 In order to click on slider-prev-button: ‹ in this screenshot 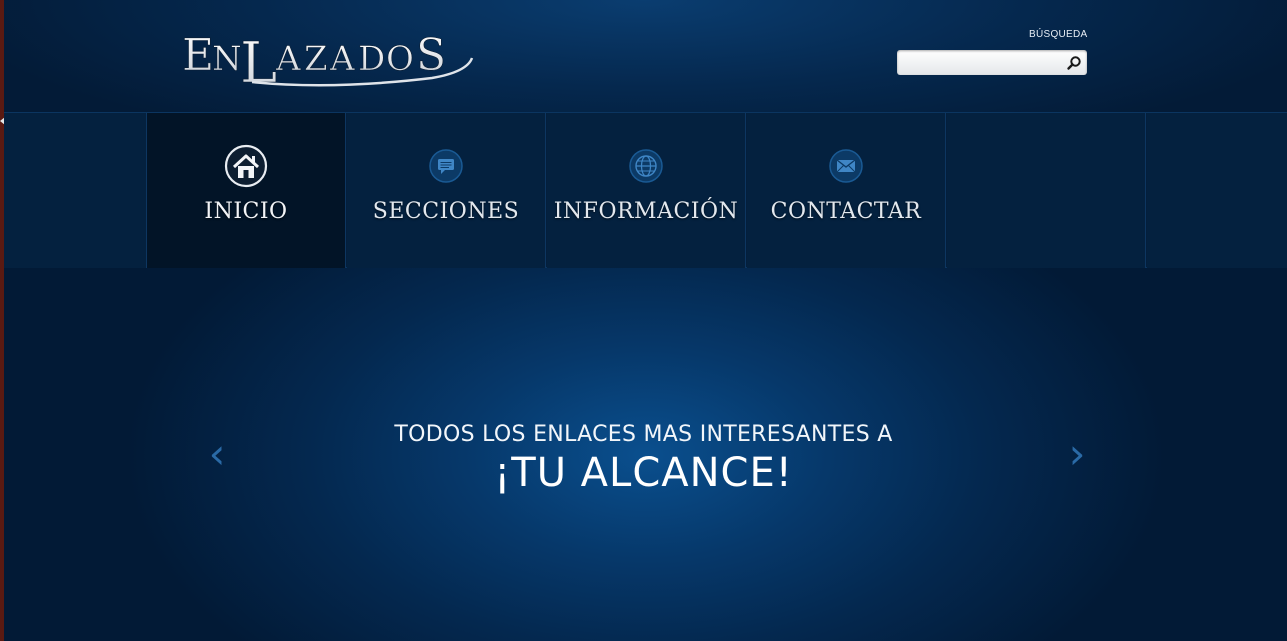, I will do `click(217, 454)`.